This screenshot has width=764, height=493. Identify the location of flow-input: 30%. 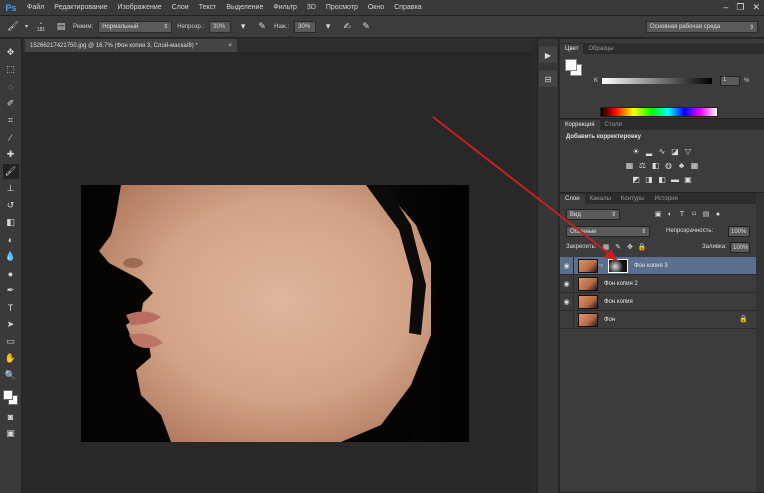
(305, 26).